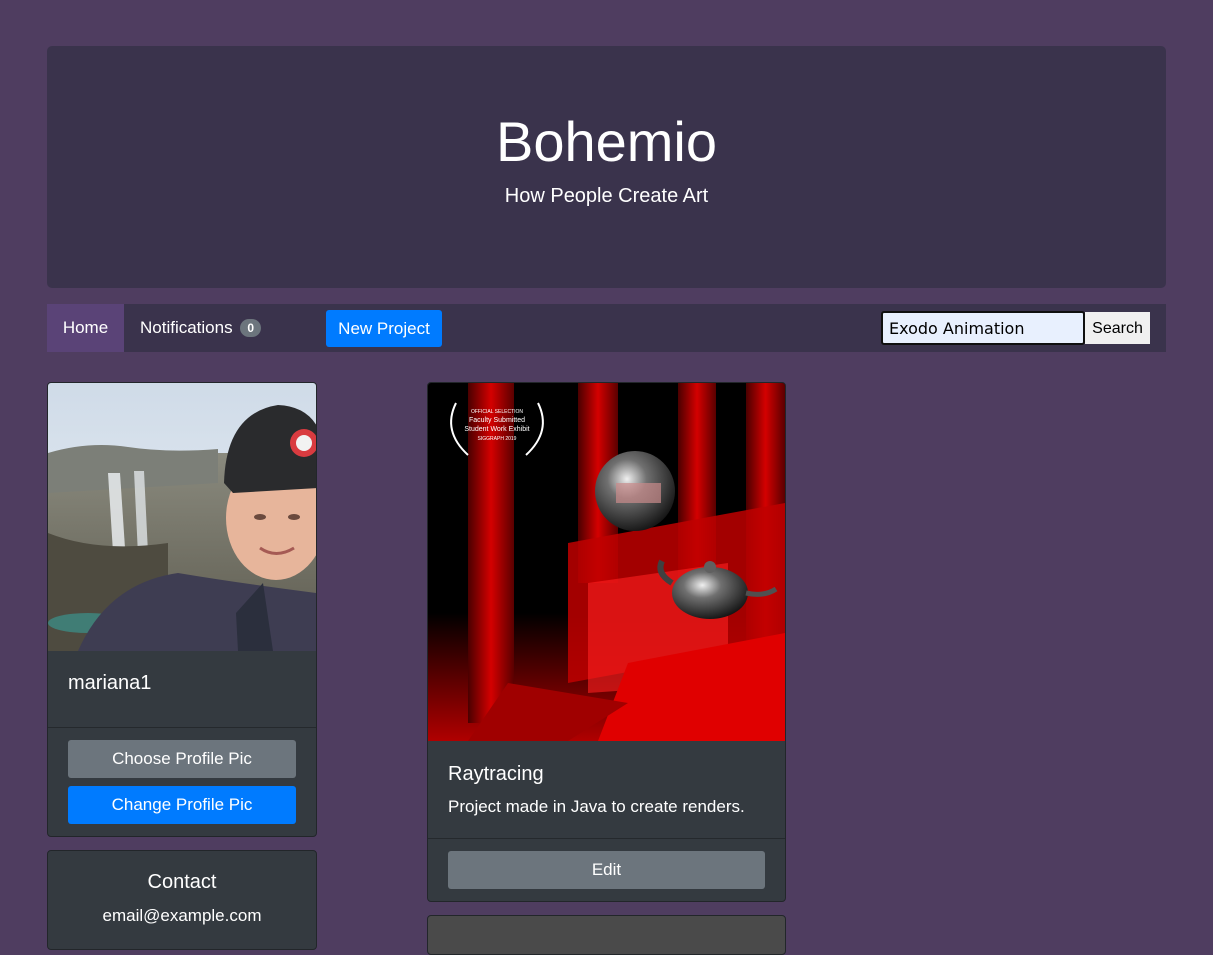  Describe the element at coordinates (186, 327) in the screenshot. I see `nav-notifications-label: Notifications` at that location.